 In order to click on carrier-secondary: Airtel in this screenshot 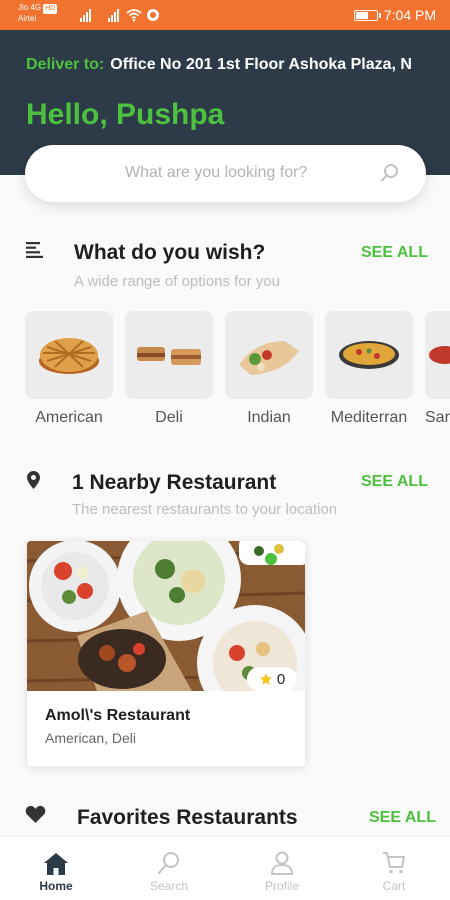, I will do `click(27, 18)`.